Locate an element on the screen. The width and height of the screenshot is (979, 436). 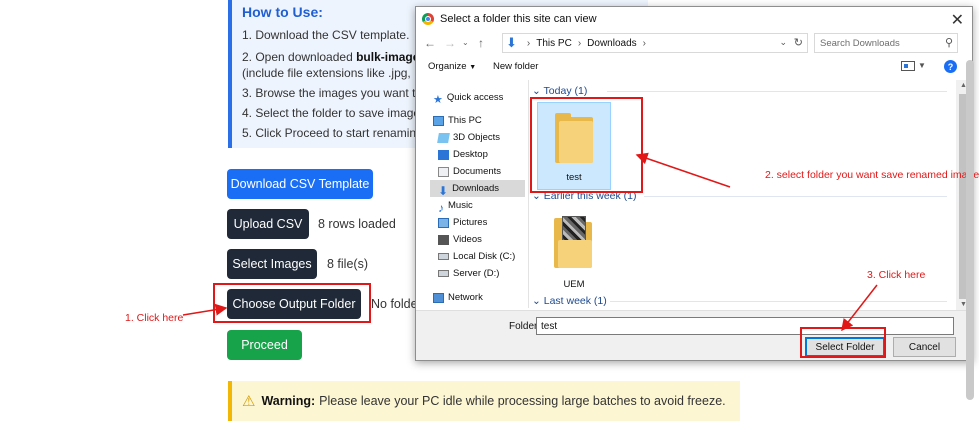
output-folder-status: No folde is located at coordinates (394, 304).